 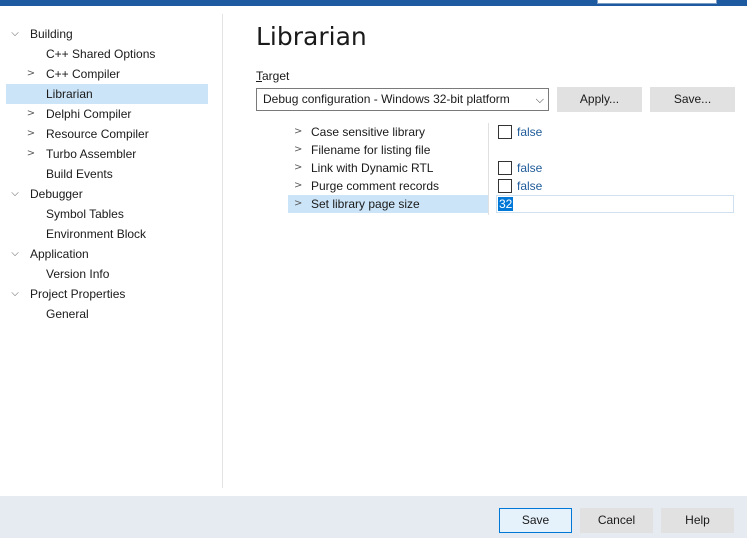 I want to click on dialog-footer: Save Cancel Help, so click(x=373, y=517).